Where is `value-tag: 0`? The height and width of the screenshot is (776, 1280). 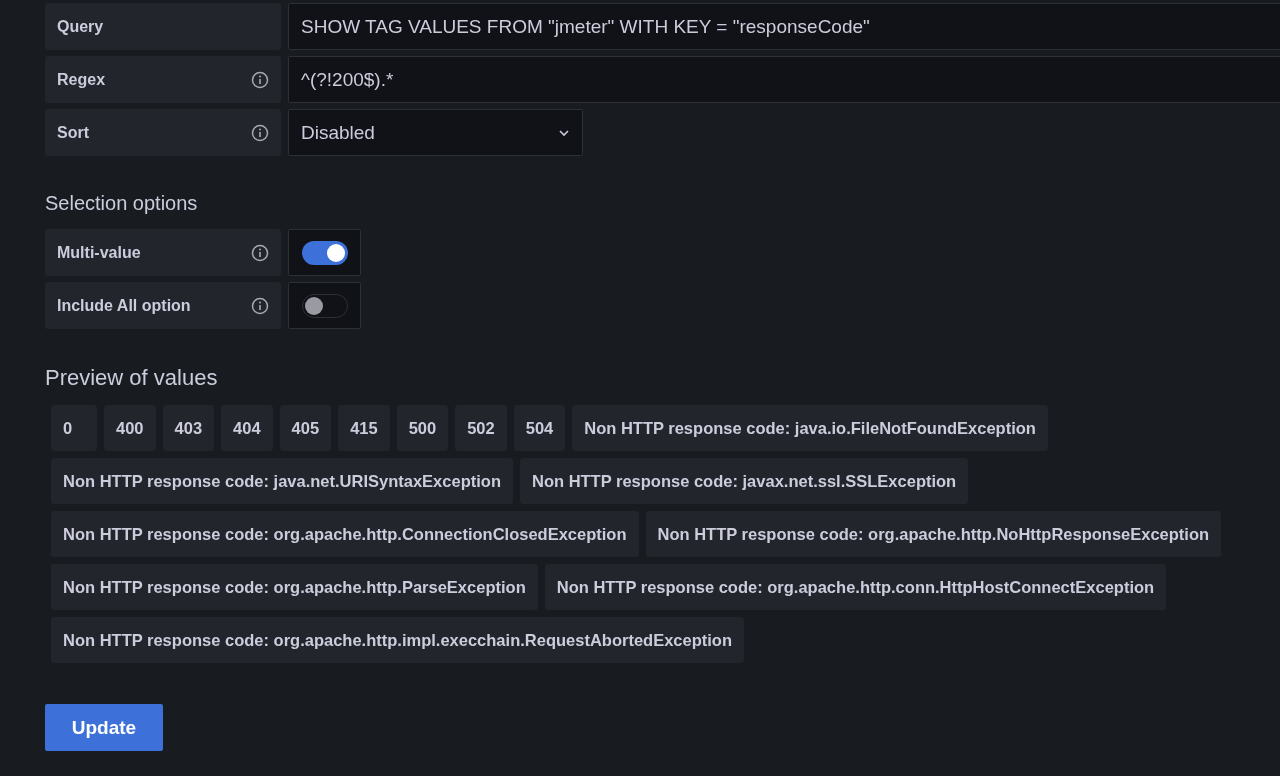 value-tag: 0 is located at coordinates (74, 428).